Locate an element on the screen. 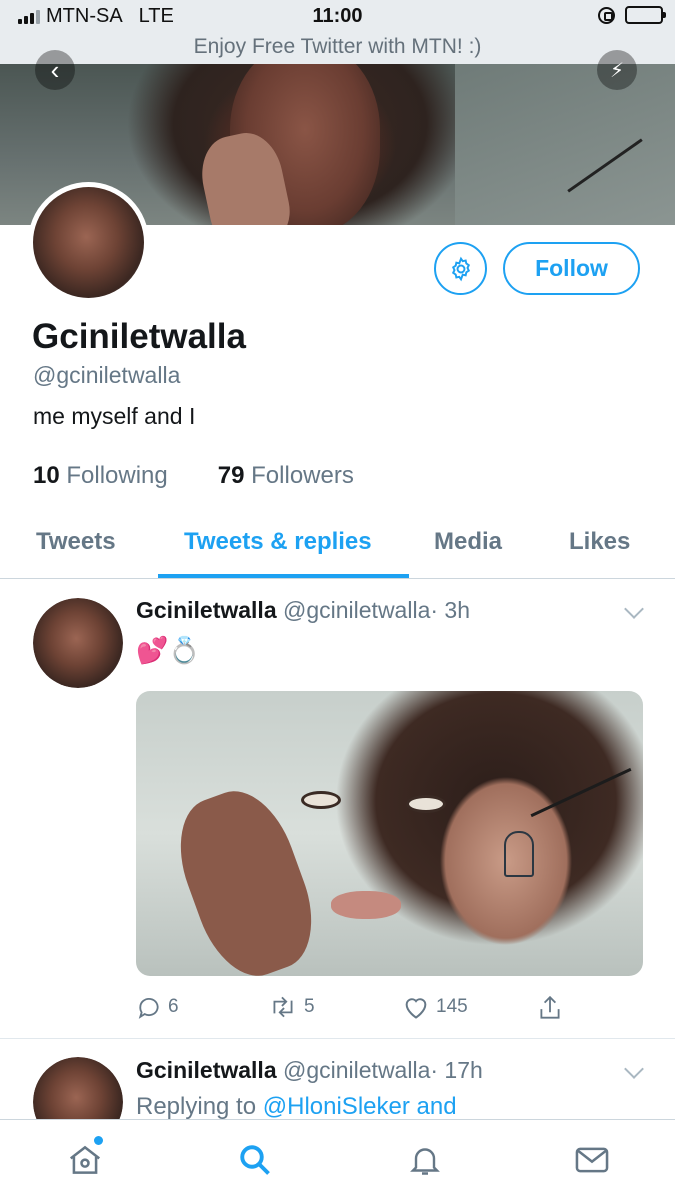  reply-action: 6 is located at coordinates (157, 1007).